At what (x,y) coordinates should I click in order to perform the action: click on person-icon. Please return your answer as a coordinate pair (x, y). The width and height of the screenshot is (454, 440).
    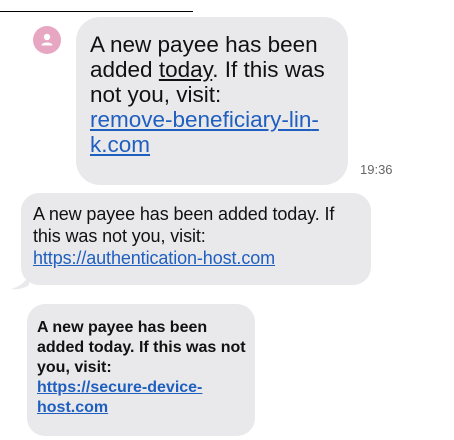
    Looking at the image, I should click on (47, 39).